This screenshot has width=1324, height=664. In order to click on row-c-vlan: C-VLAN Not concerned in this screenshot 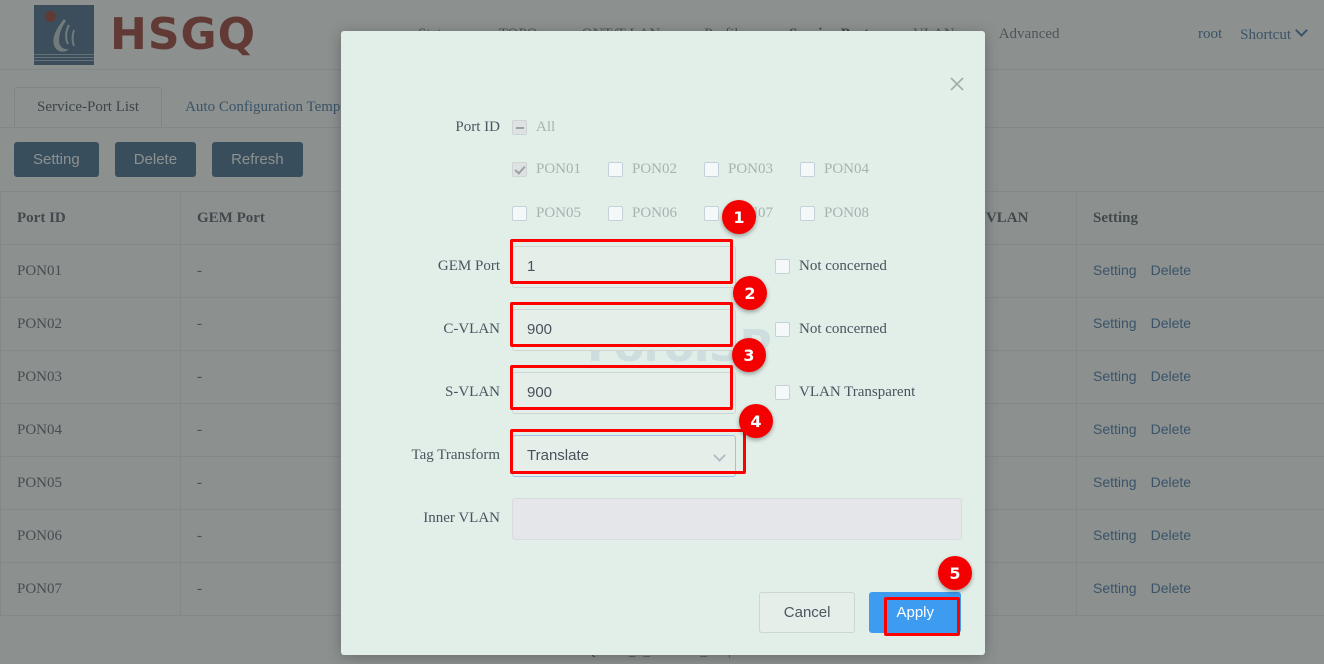, I will do `click(663, 329)`.